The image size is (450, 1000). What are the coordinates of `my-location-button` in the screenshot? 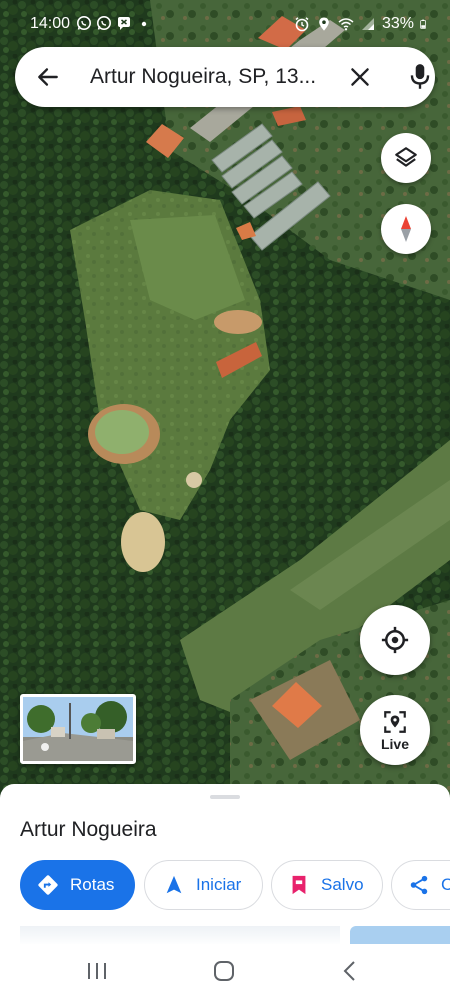 It's located at (395, 640).